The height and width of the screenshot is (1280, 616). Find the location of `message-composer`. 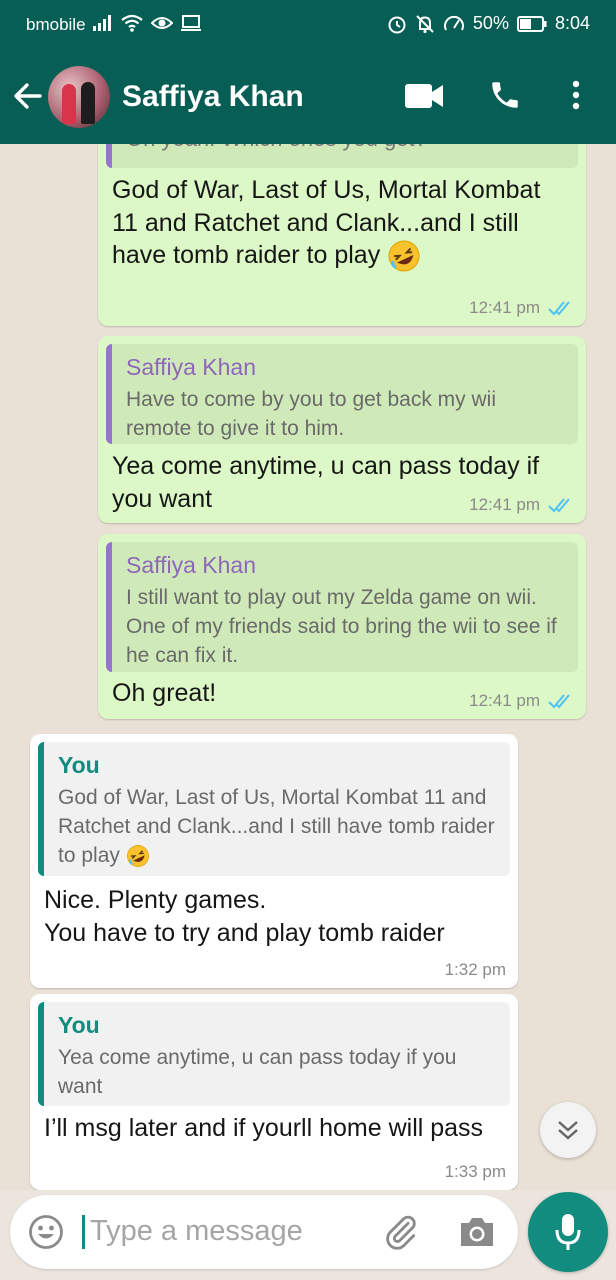

message-composer is located at coordinates (264, 1232).